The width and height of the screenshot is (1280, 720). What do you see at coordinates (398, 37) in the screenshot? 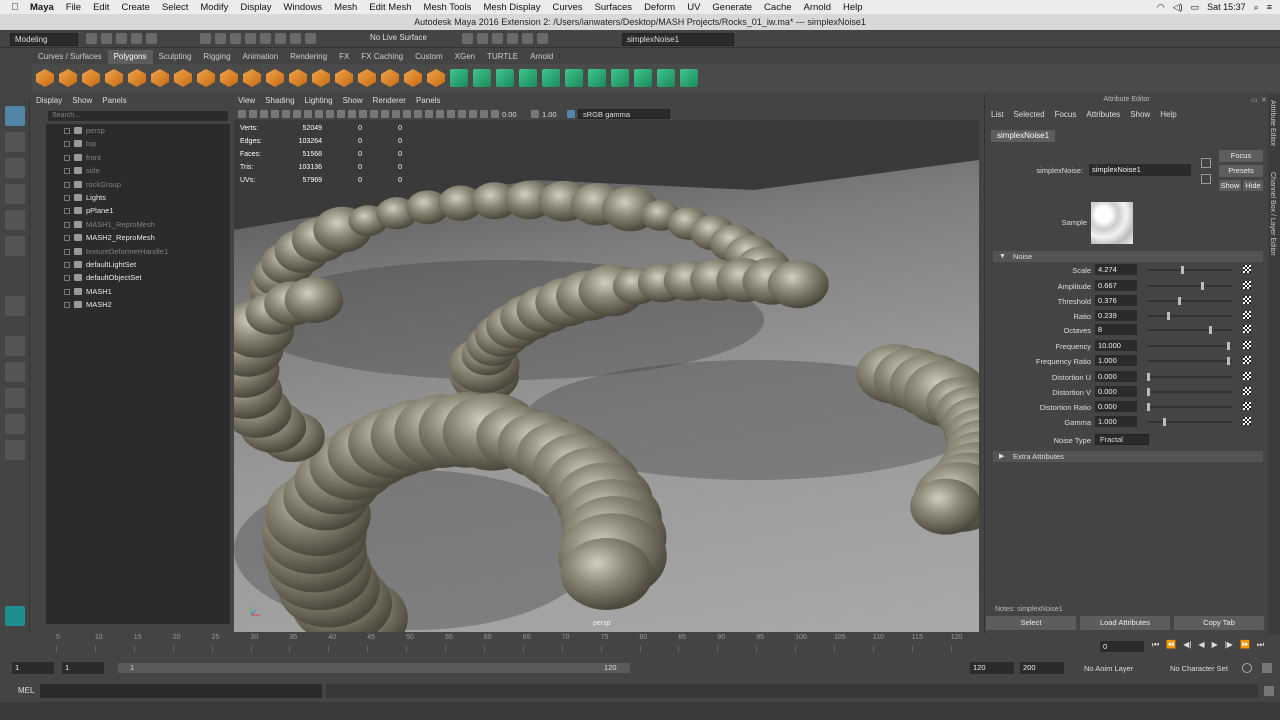
I see `live-surface: No Live Surface` at bounding box center [398, 37].